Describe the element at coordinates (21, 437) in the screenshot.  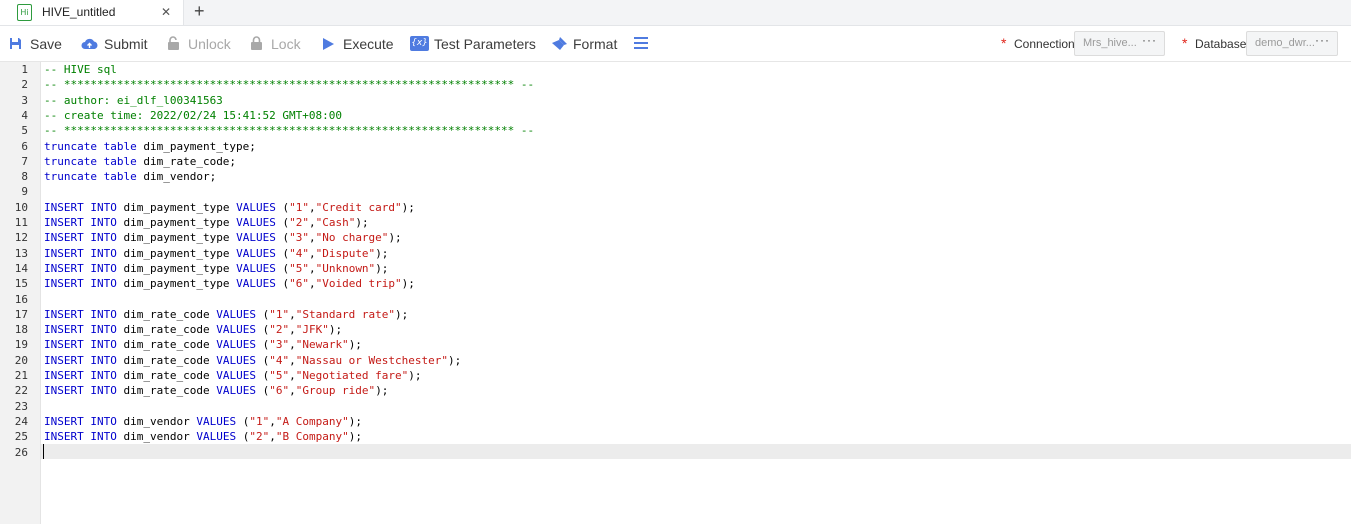
I see `line-number: 25` at that location.